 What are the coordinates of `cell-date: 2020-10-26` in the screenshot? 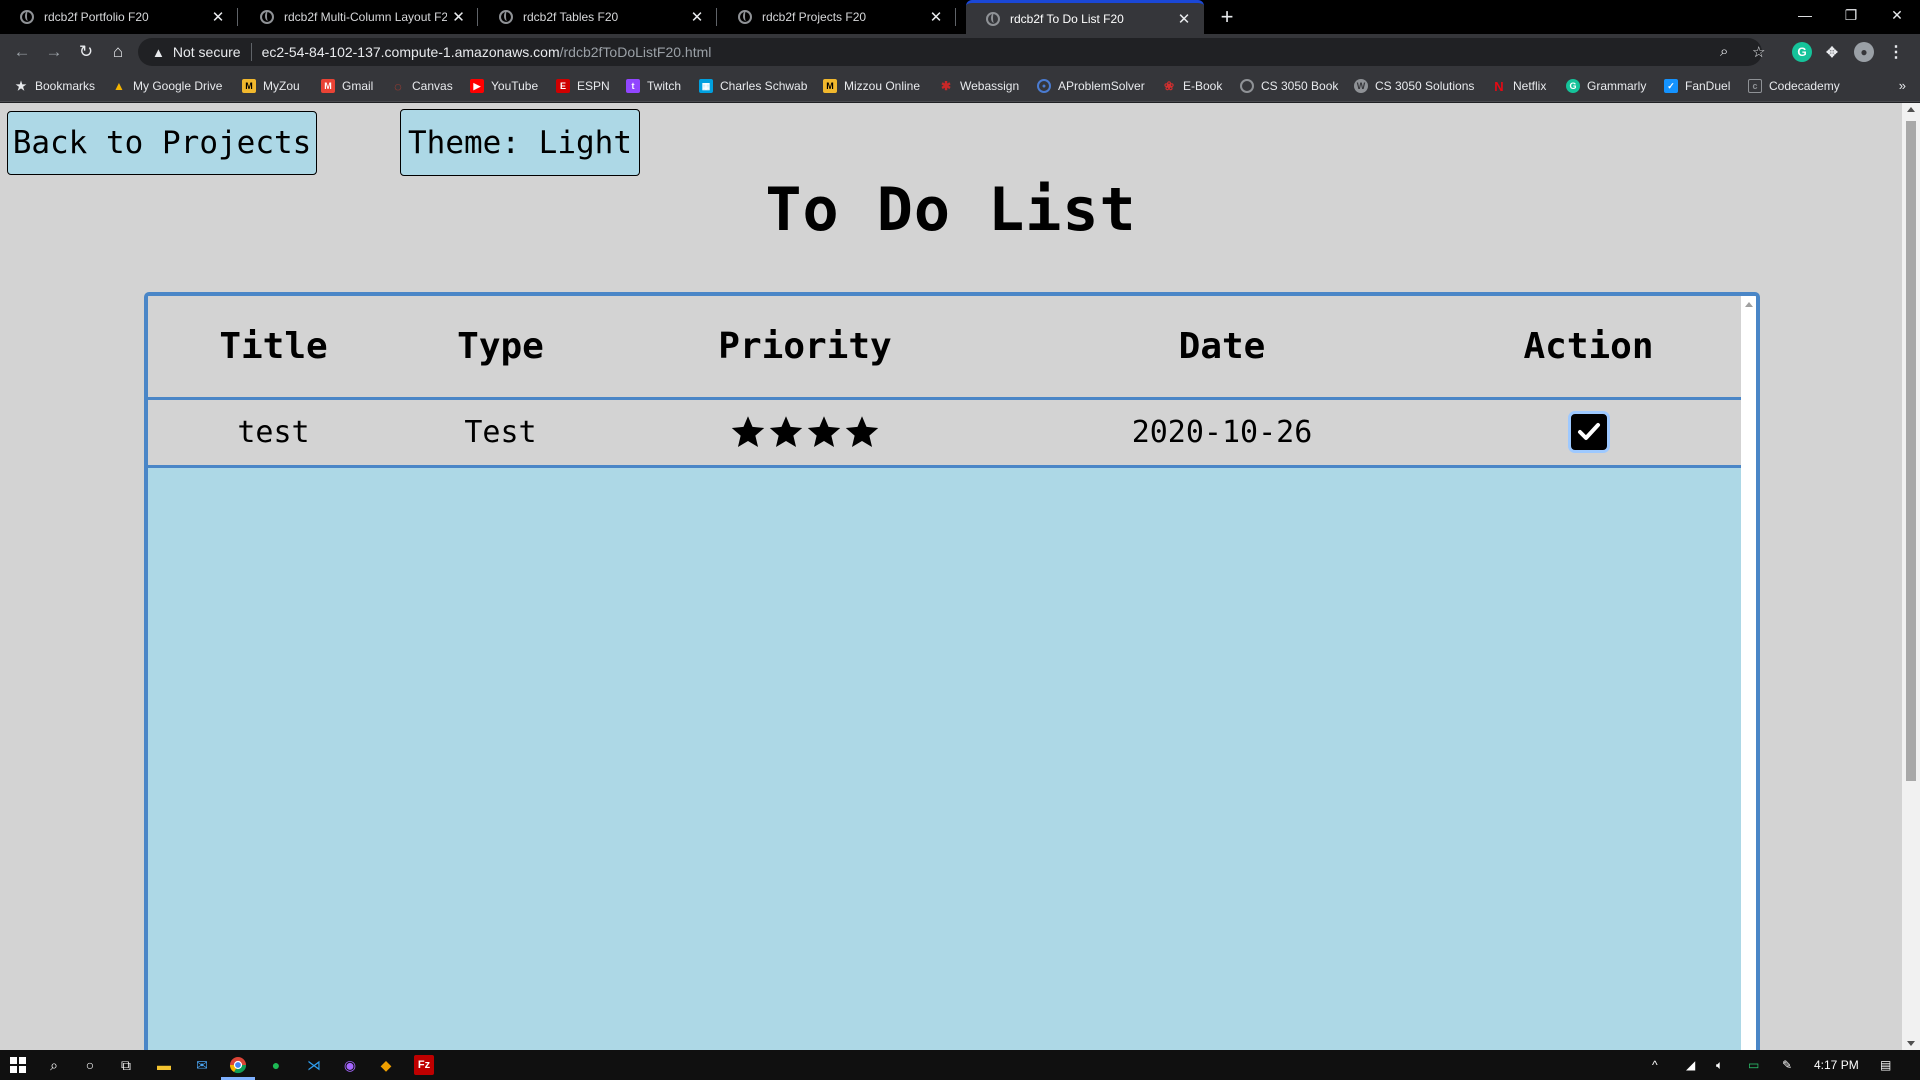 It's located at (1222, 433).